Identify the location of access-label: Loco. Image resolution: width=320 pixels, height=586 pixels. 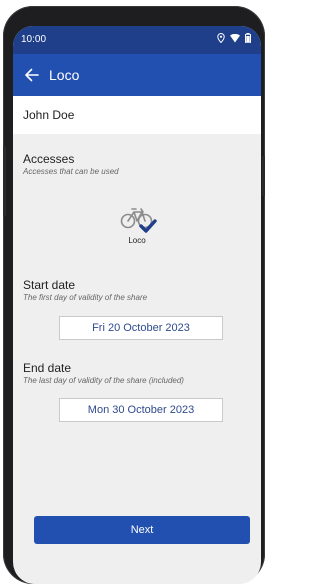
(137, 240).